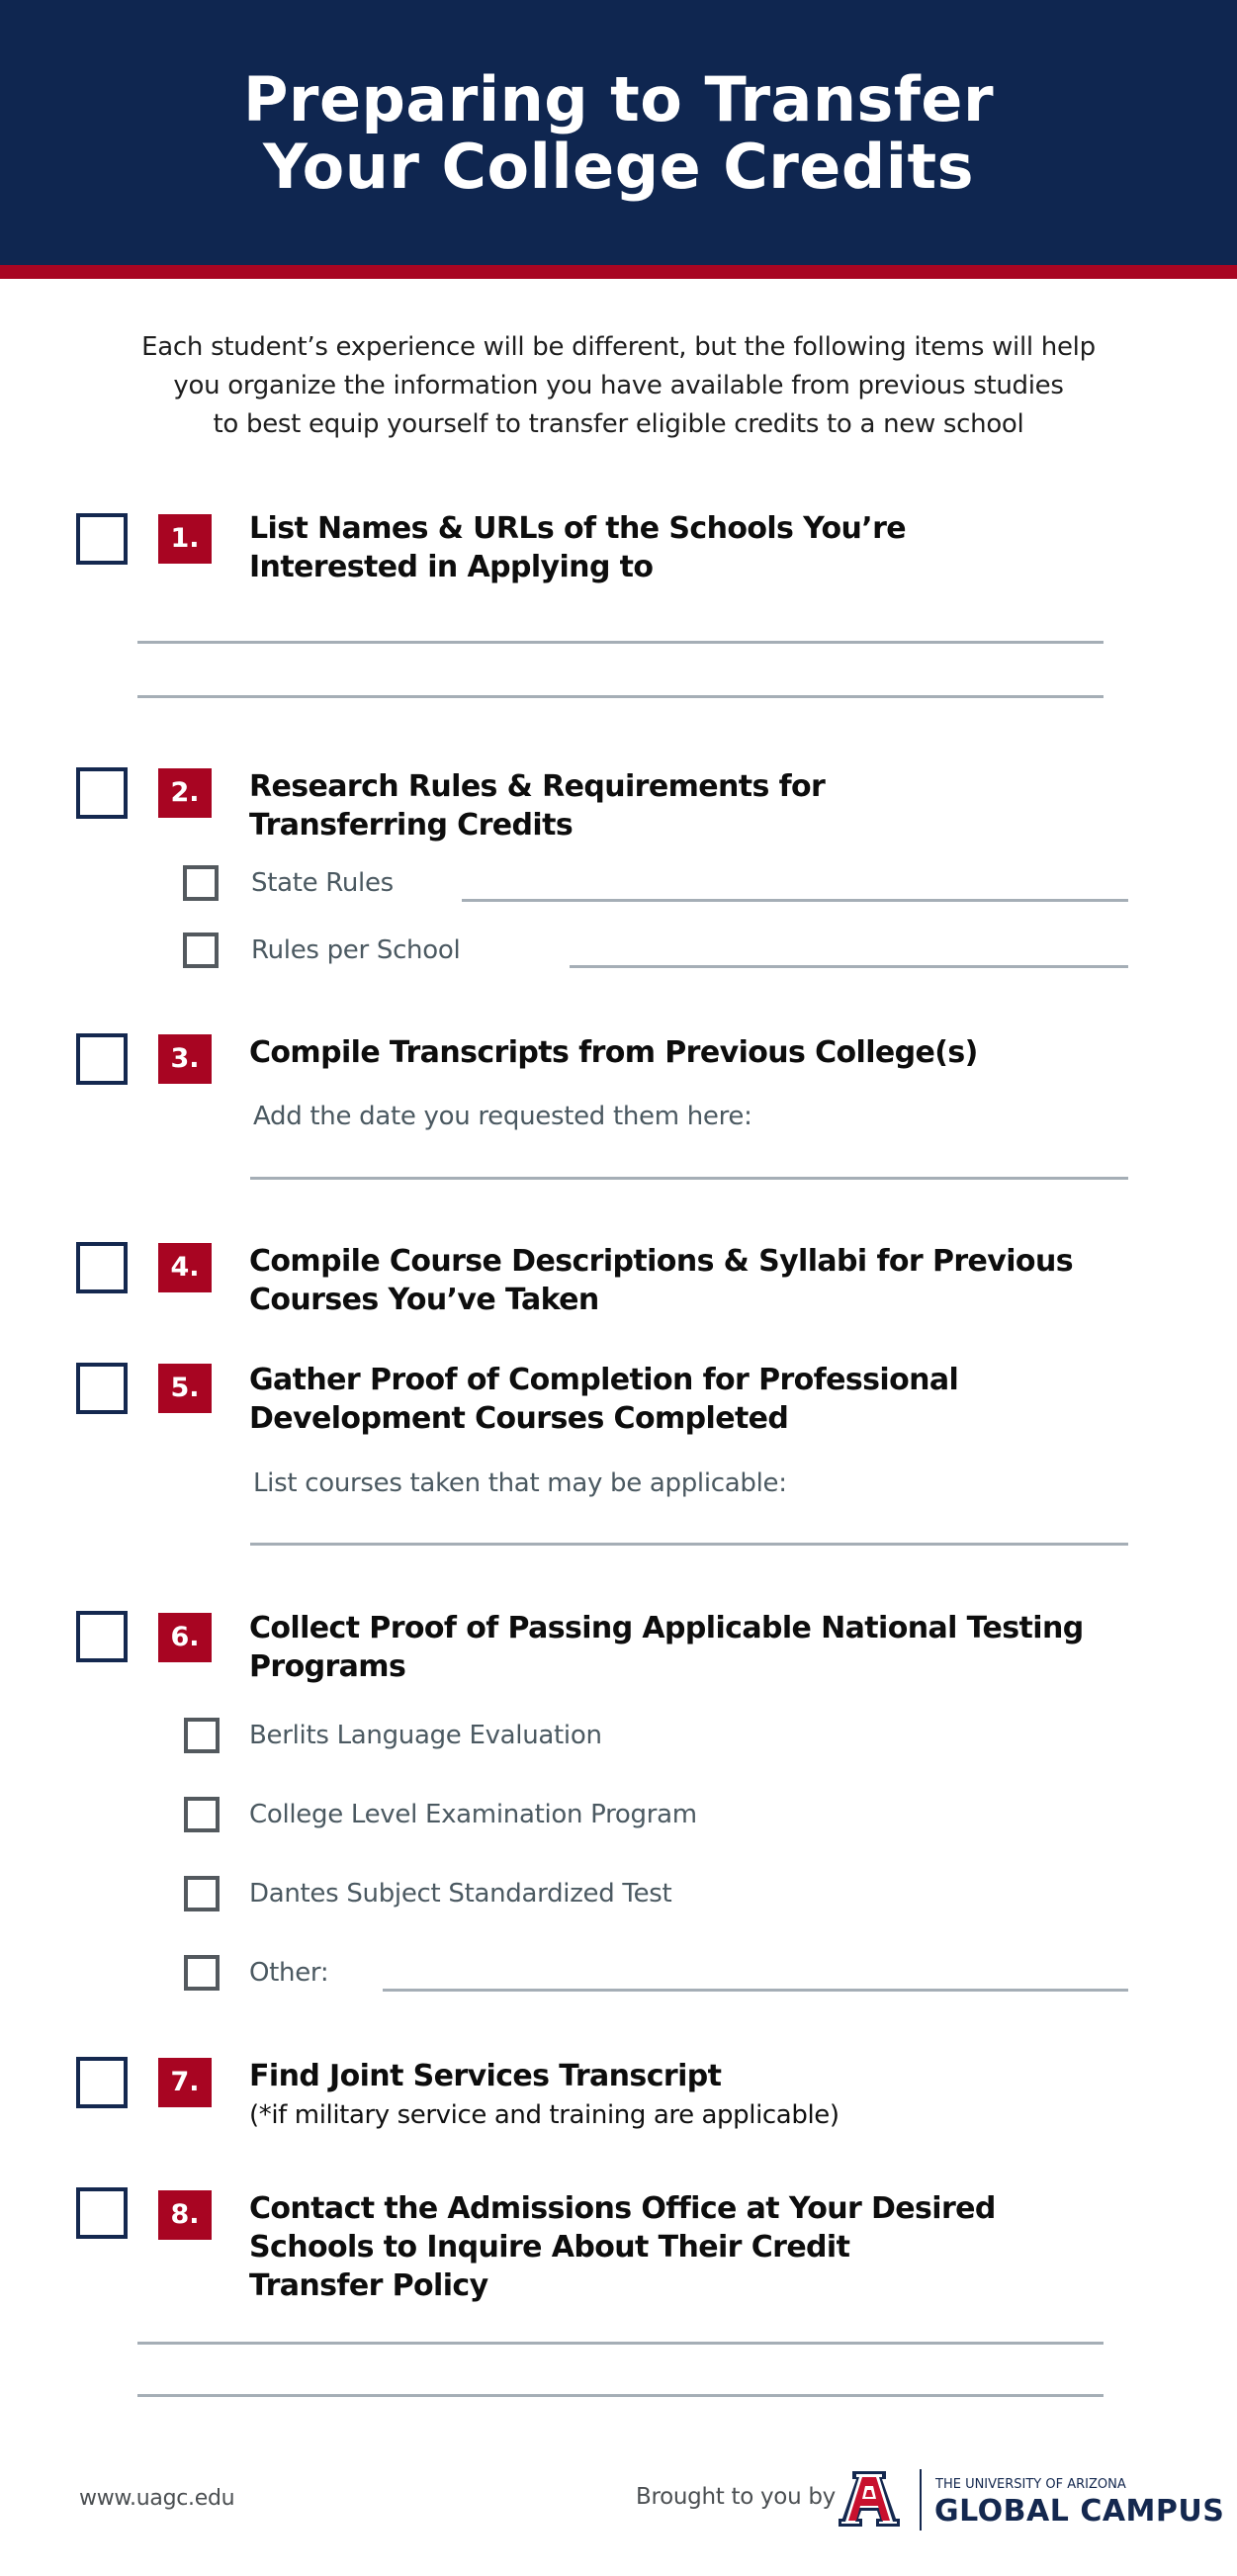 This screenshot has height=2576, width=1237. I want to click on item-4-title-line: Courses You’ve Taken, so click(424, 1300).